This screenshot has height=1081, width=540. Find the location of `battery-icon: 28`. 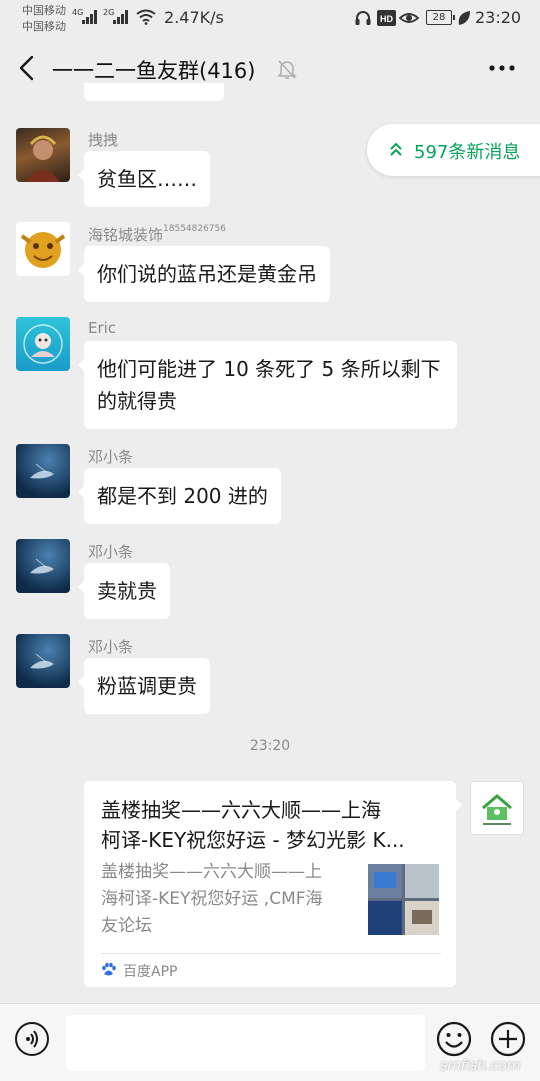

battery-icon: 28 is located at coordinates (440, 17).